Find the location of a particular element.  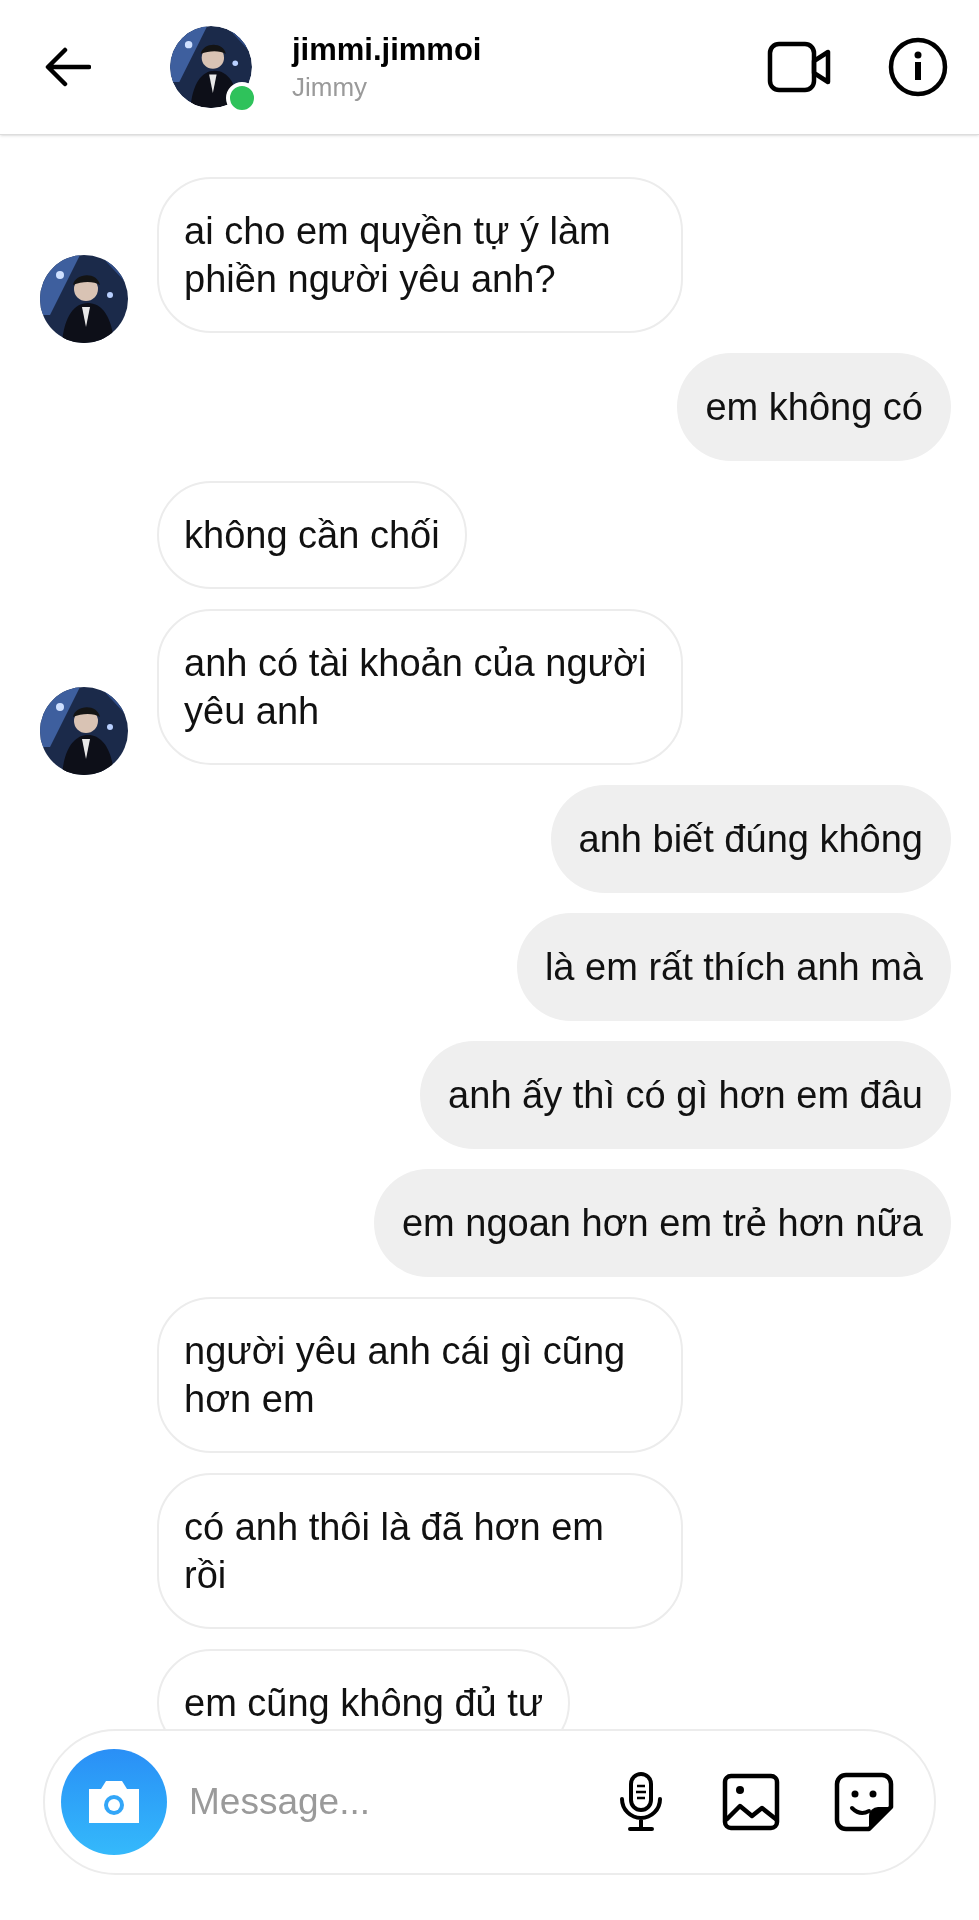

back-arrow-icon is located at coordinates (68, 67).